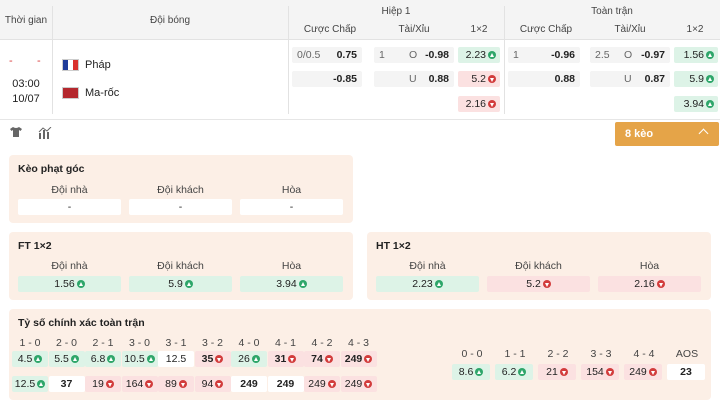  What do you see at coordinates (180, 207) in the screenshot?
I see `corner-away-odds: -` at bounding box center [180, 207].